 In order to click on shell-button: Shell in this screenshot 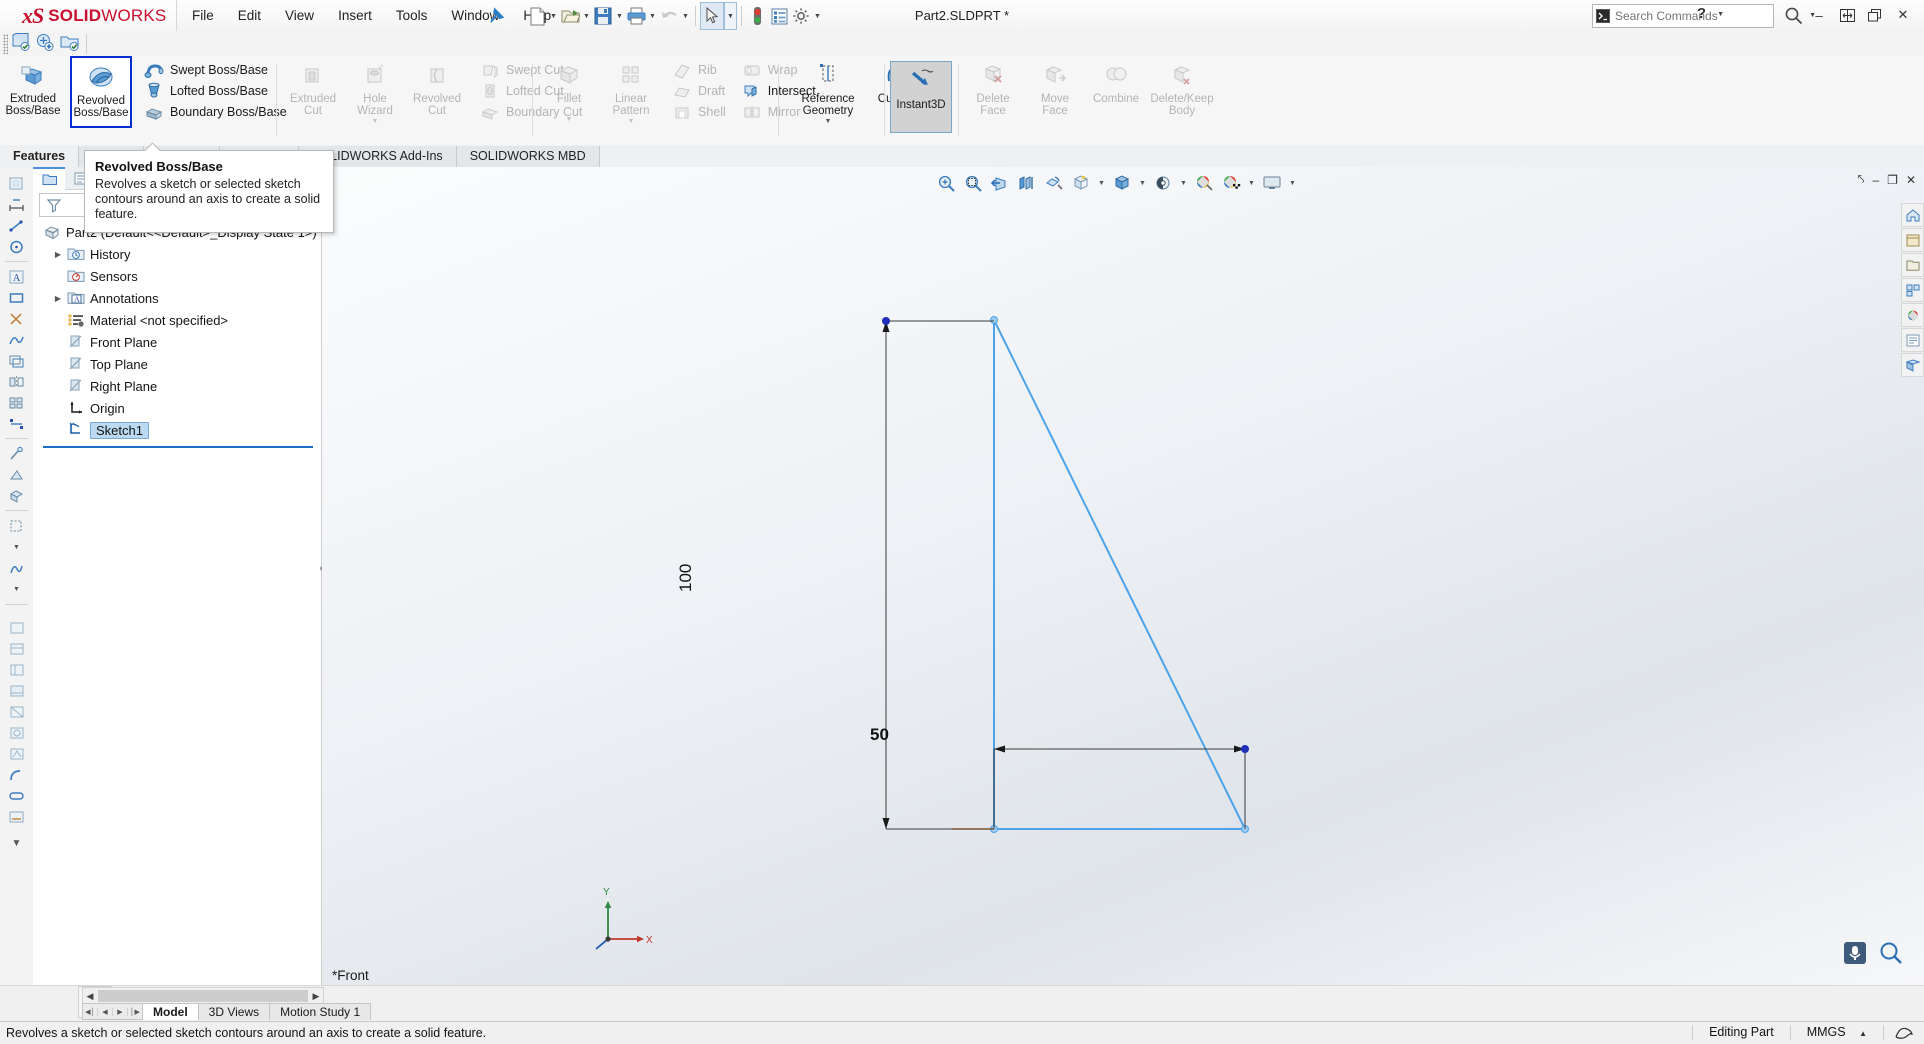, I will do `click(698, 111)`.